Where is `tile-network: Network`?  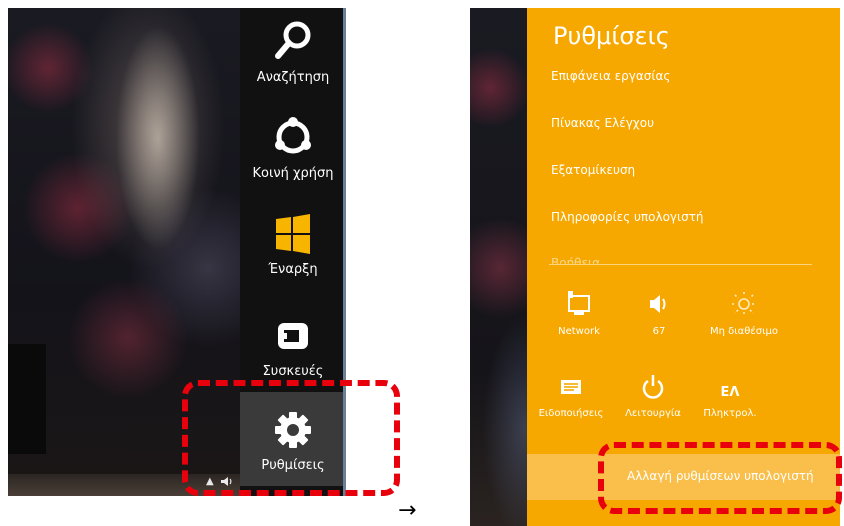 tile-network: Network is located at coordinates (579, 313).